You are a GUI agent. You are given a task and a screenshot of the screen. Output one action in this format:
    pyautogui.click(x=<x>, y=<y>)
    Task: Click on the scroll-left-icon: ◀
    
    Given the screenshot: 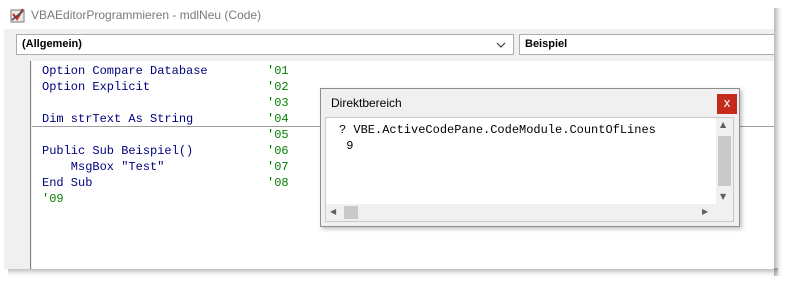 What is the action you would take?
    pyautogui.click(x=333, y=211)
    